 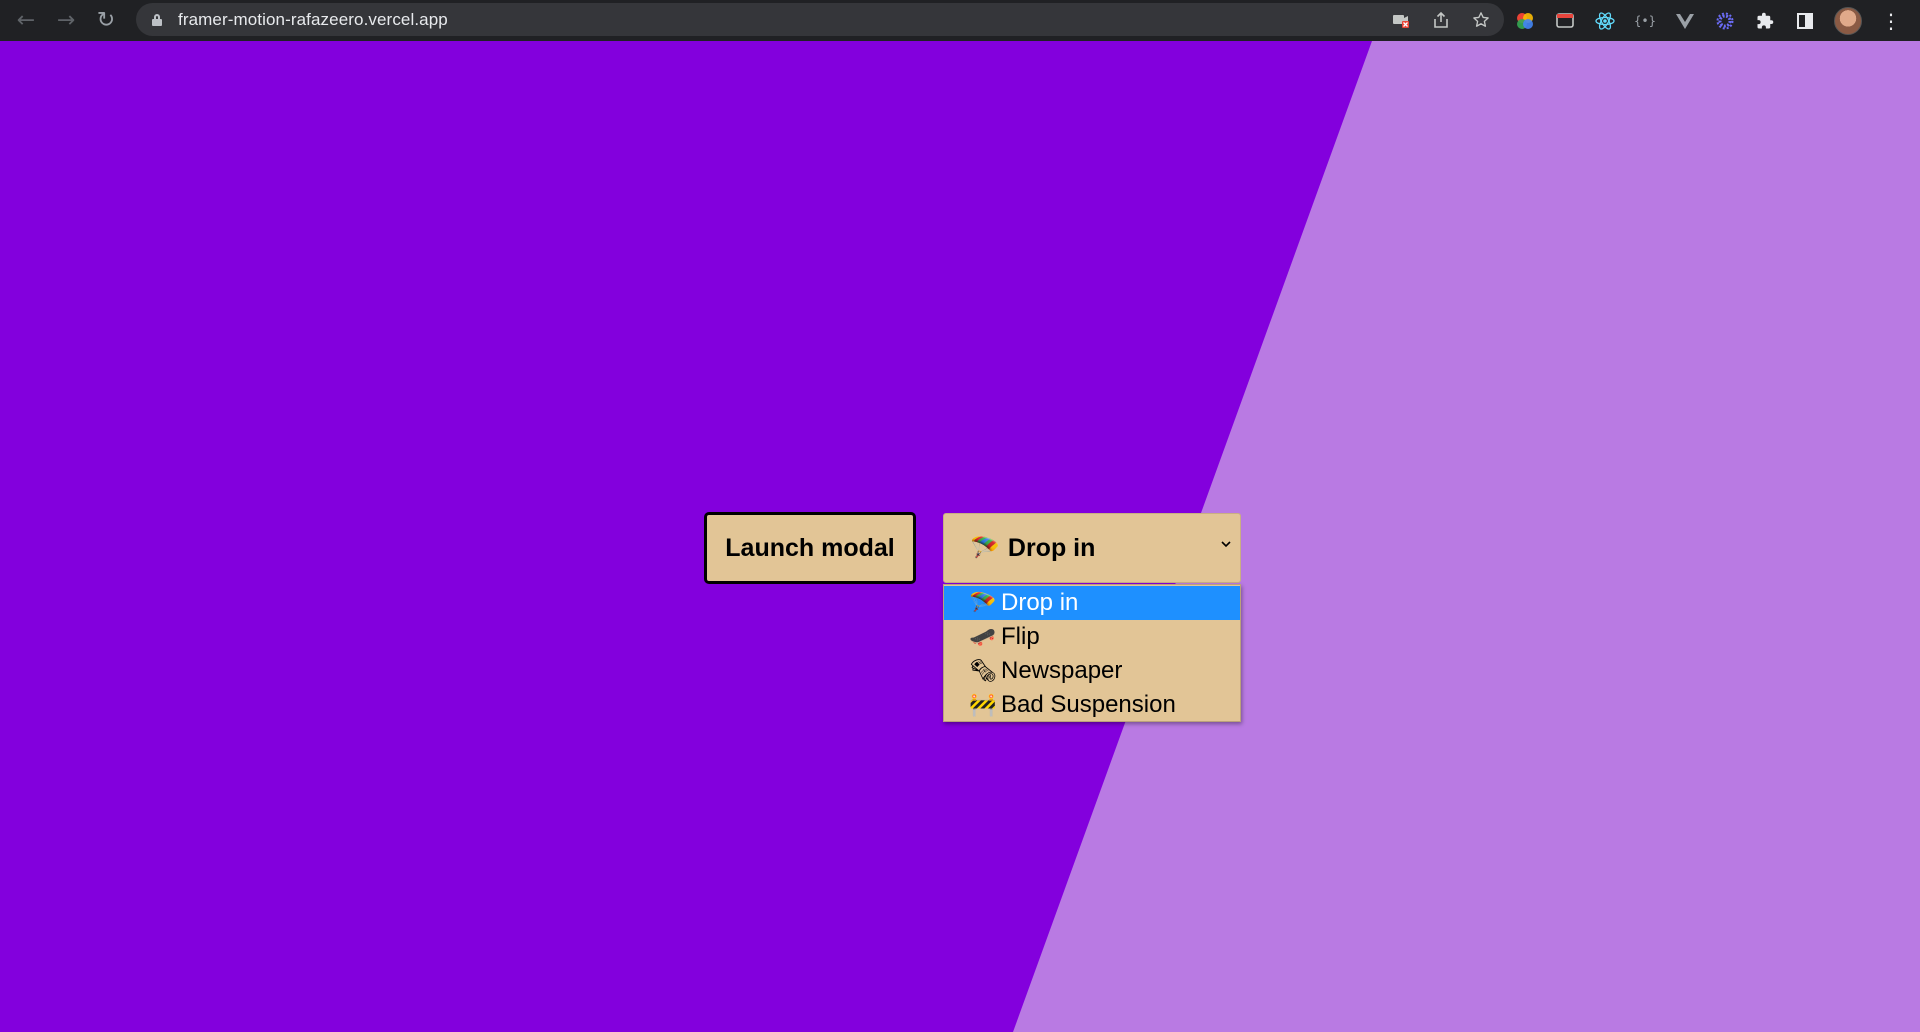 What do you see at coordinates (1226, 544) in the screenshot?
I see `chevron-down-icon` at bounding box center [1226, 544].